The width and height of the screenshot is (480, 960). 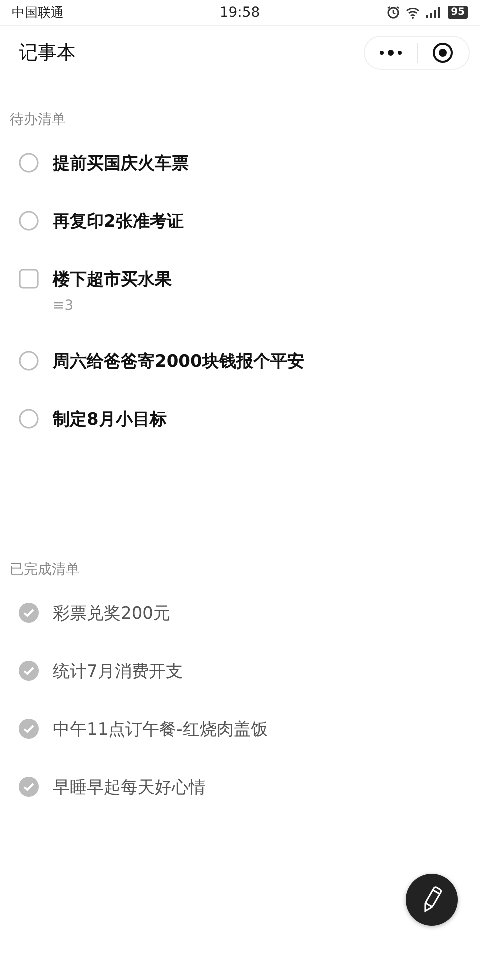 What do you see at coordinates (29, 279) in the screenshot?
I see `checkbox` at bounding box center [29, 279].